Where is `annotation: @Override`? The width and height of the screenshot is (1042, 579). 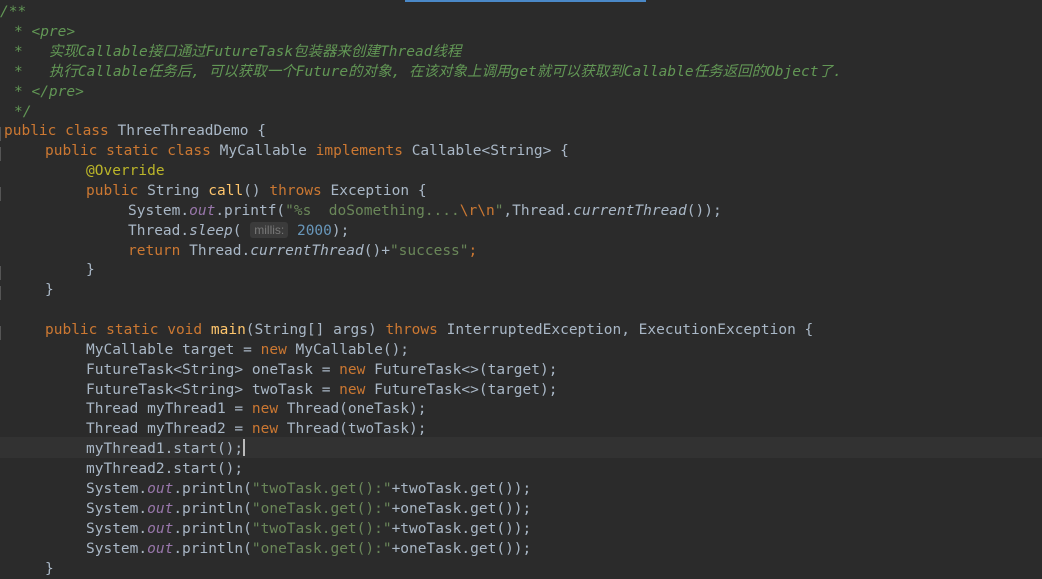
annotation: @Override is located at coordinates (125, 171).